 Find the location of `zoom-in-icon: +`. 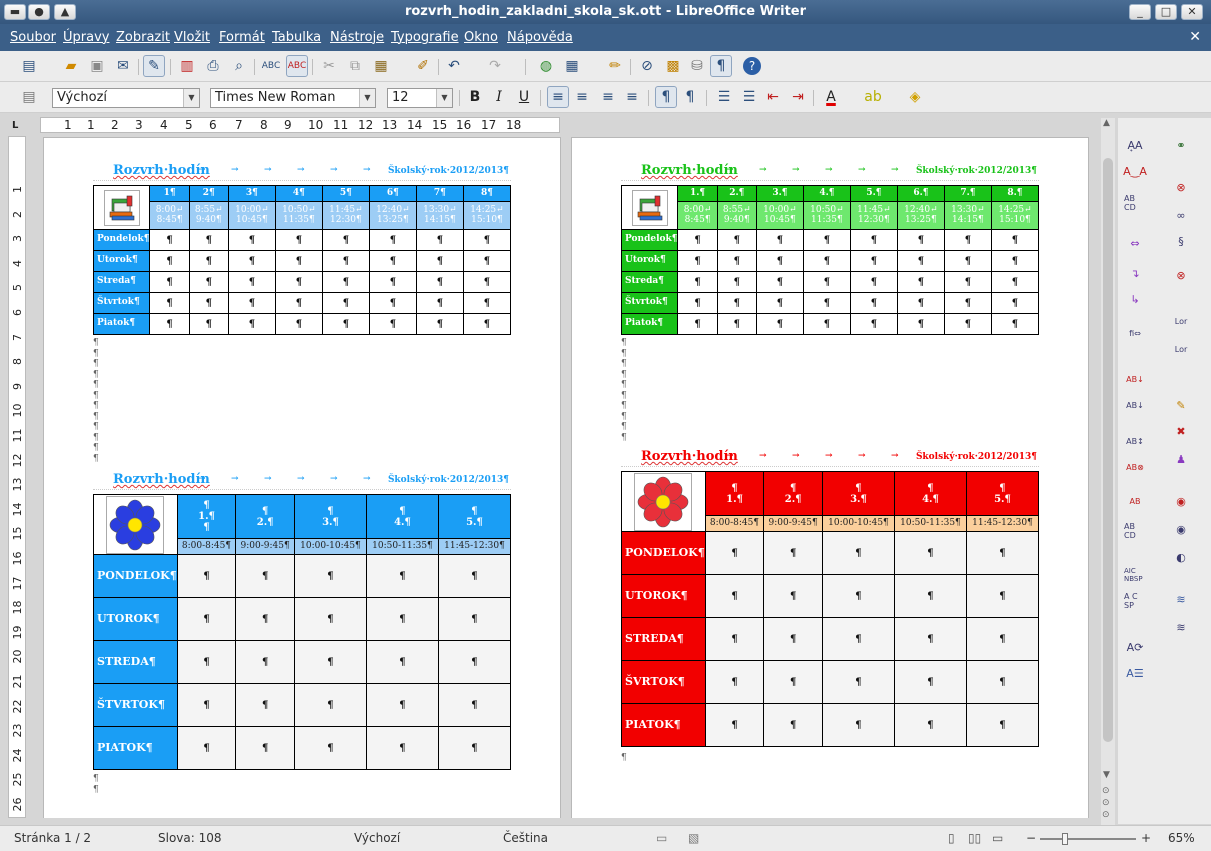

zoom-in-icon: + is located at coordinates (1146, 838).